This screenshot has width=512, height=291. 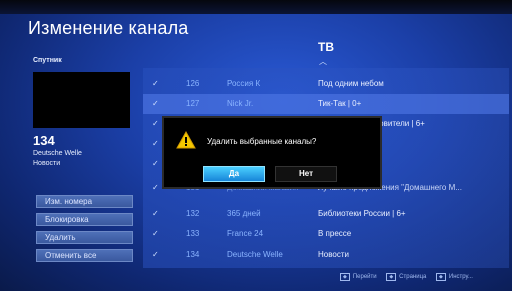 What do you see at coordinates (193, 254) in the screenshot?
I see `channel-number: 134` at bounding box center [193, 254].